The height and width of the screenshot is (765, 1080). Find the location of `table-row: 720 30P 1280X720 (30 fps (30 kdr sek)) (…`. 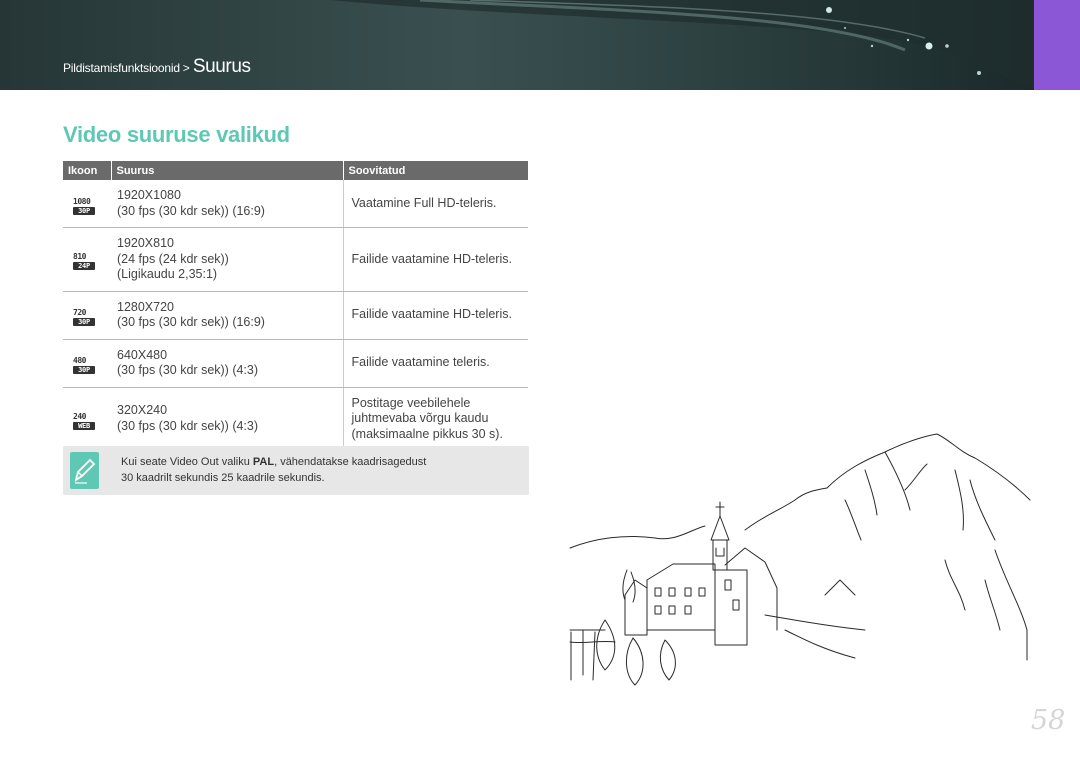

table-row: 720 30P 1280X720 (30 fps (30 kdr sek)) (… is located at coordinates (295, 315).